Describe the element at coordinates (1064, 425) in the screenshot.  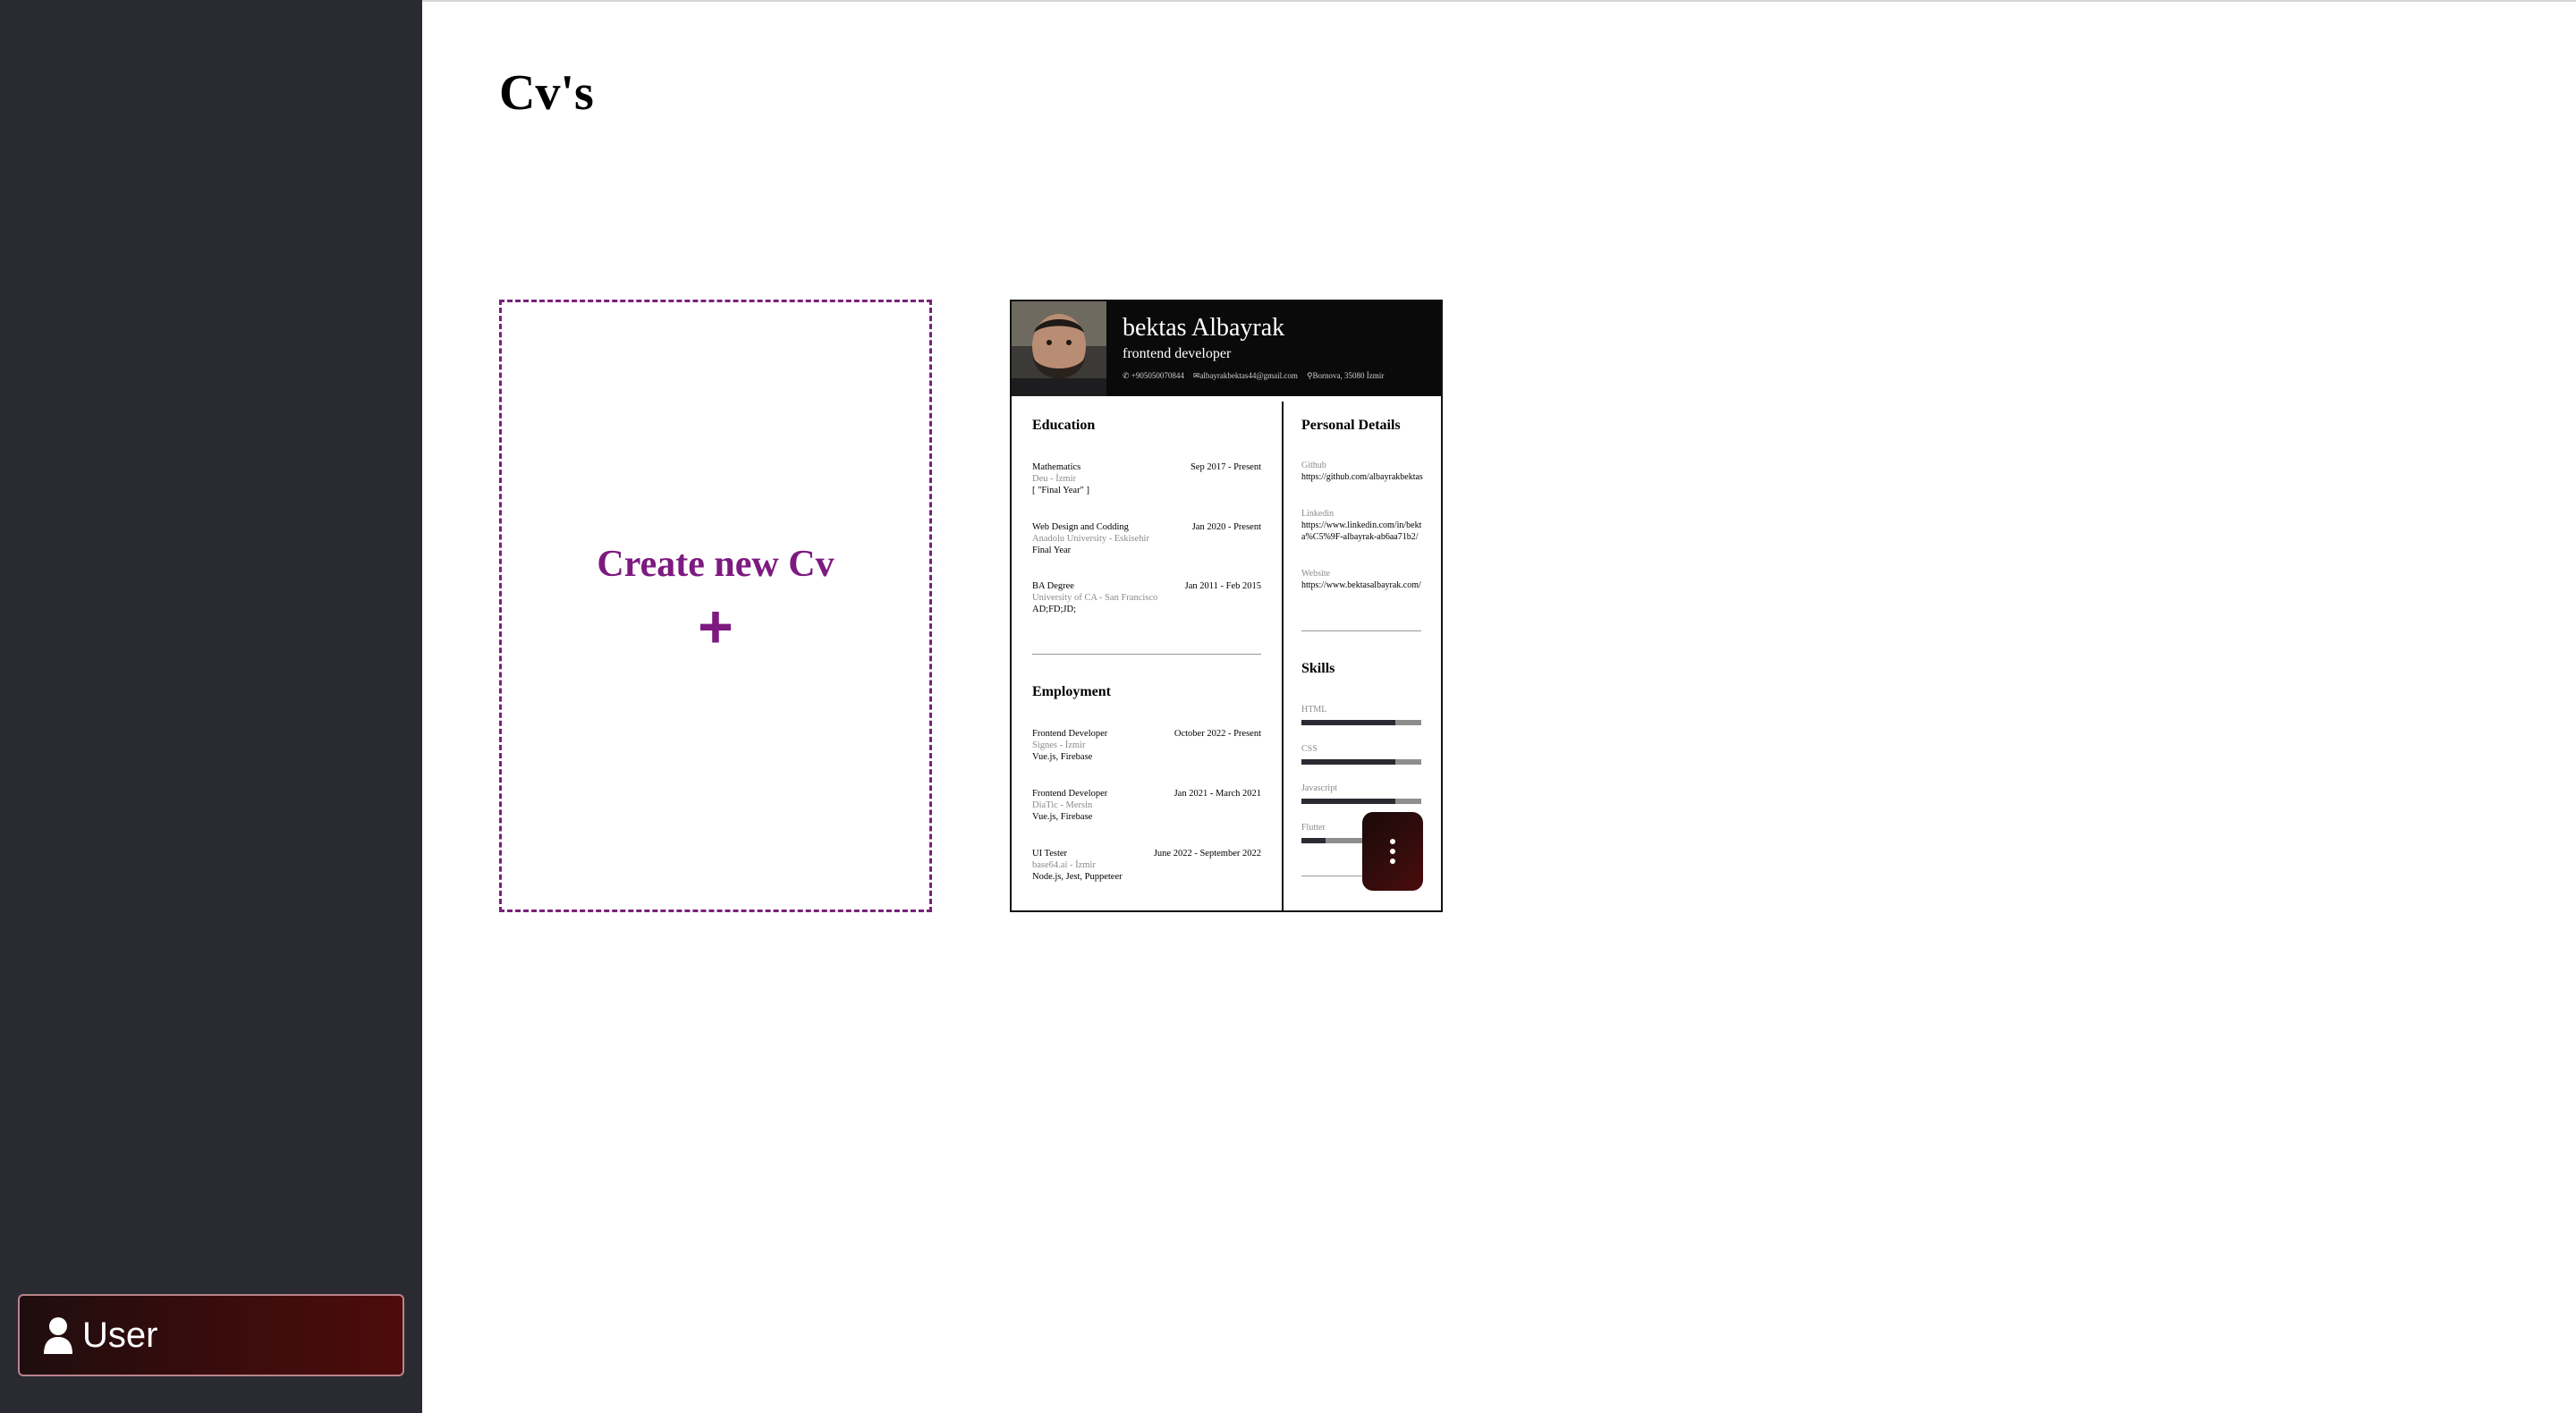
I see `education-title: Education` at that location.